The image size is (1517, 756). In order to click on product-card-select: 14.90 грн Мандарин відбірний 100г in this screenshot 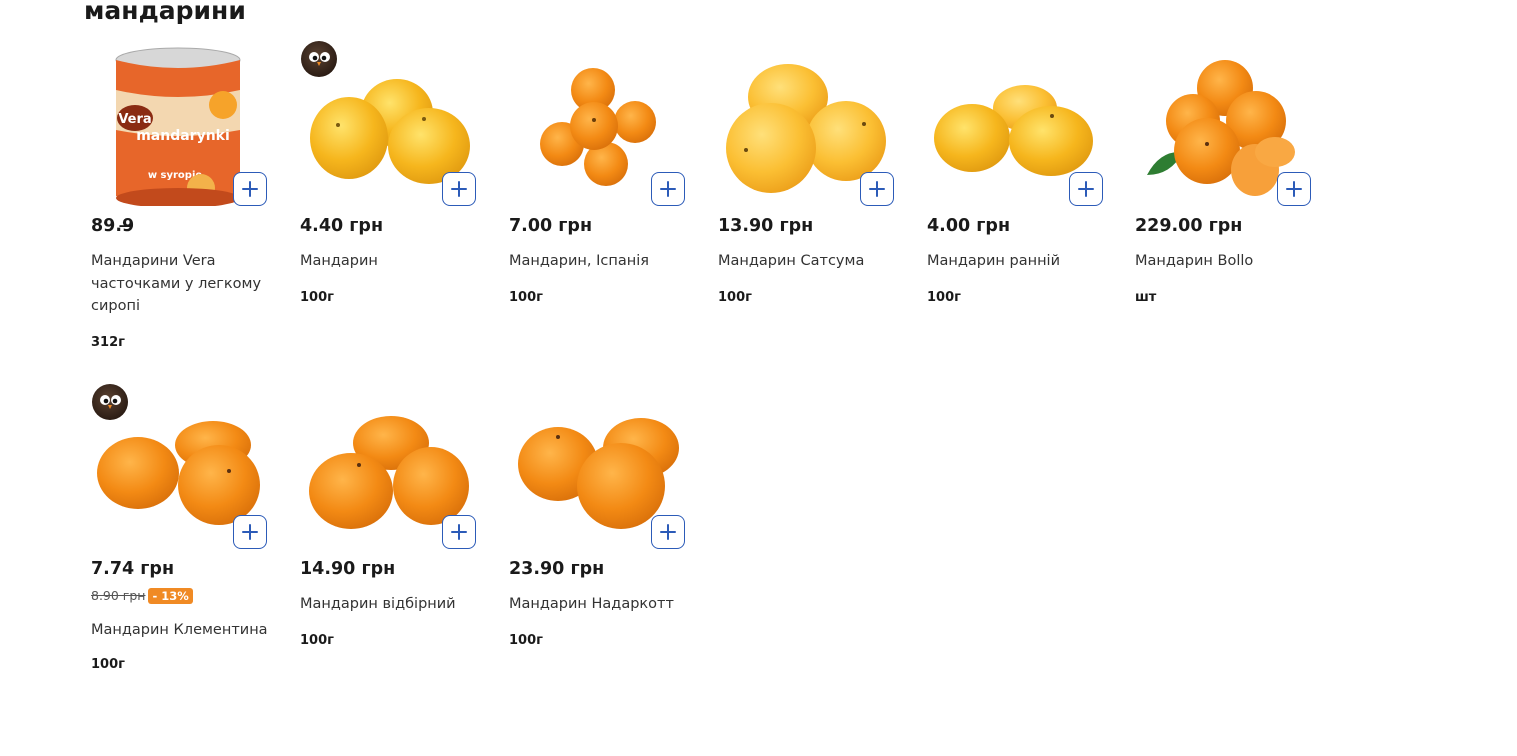, I will do `click(395, 510)`.